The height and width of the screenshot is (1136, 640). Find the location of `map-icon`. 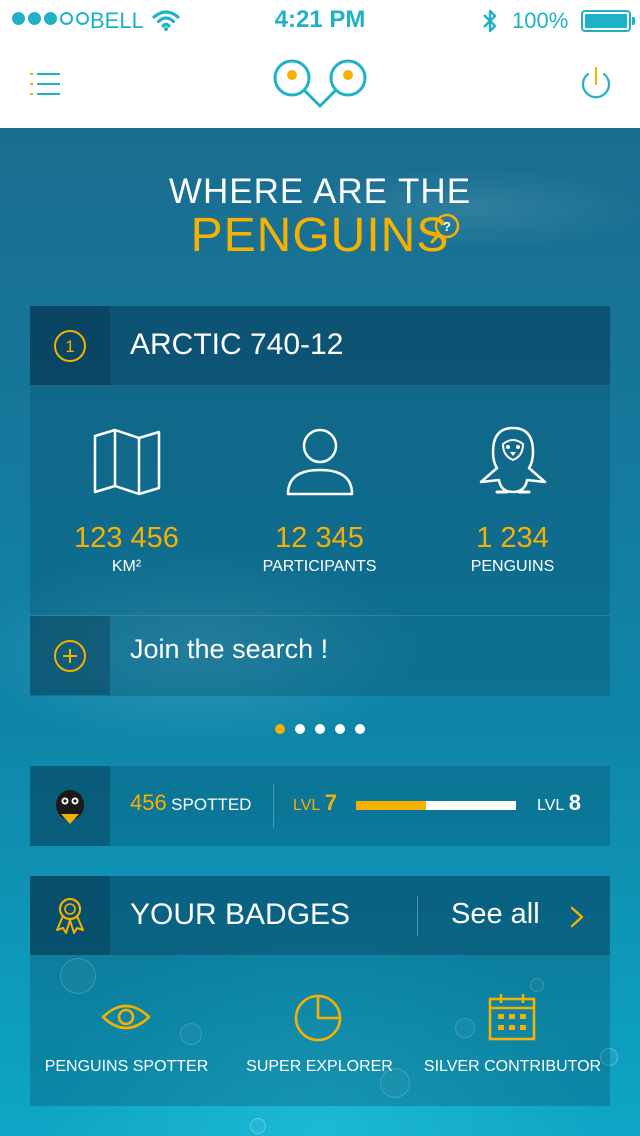

map-icon is located at coordinates (127, 462).